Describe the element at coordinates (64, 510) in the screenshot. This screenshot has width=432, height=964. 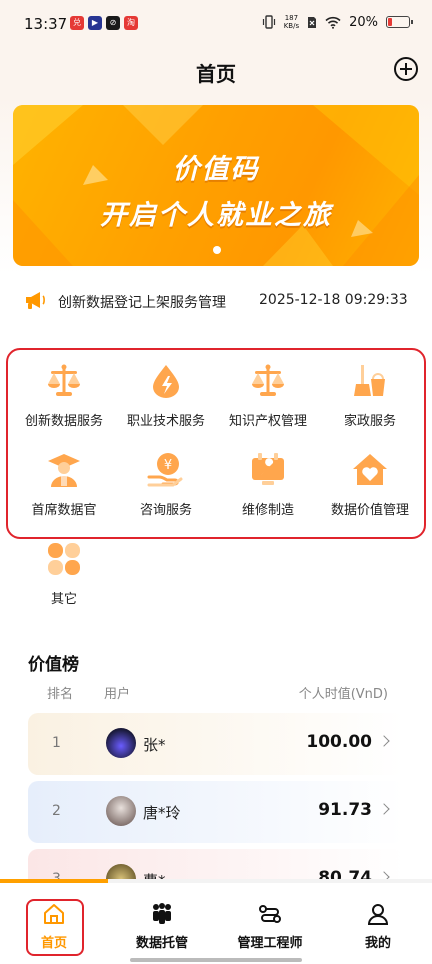
I see `service-label: 首席数据官` at that location.